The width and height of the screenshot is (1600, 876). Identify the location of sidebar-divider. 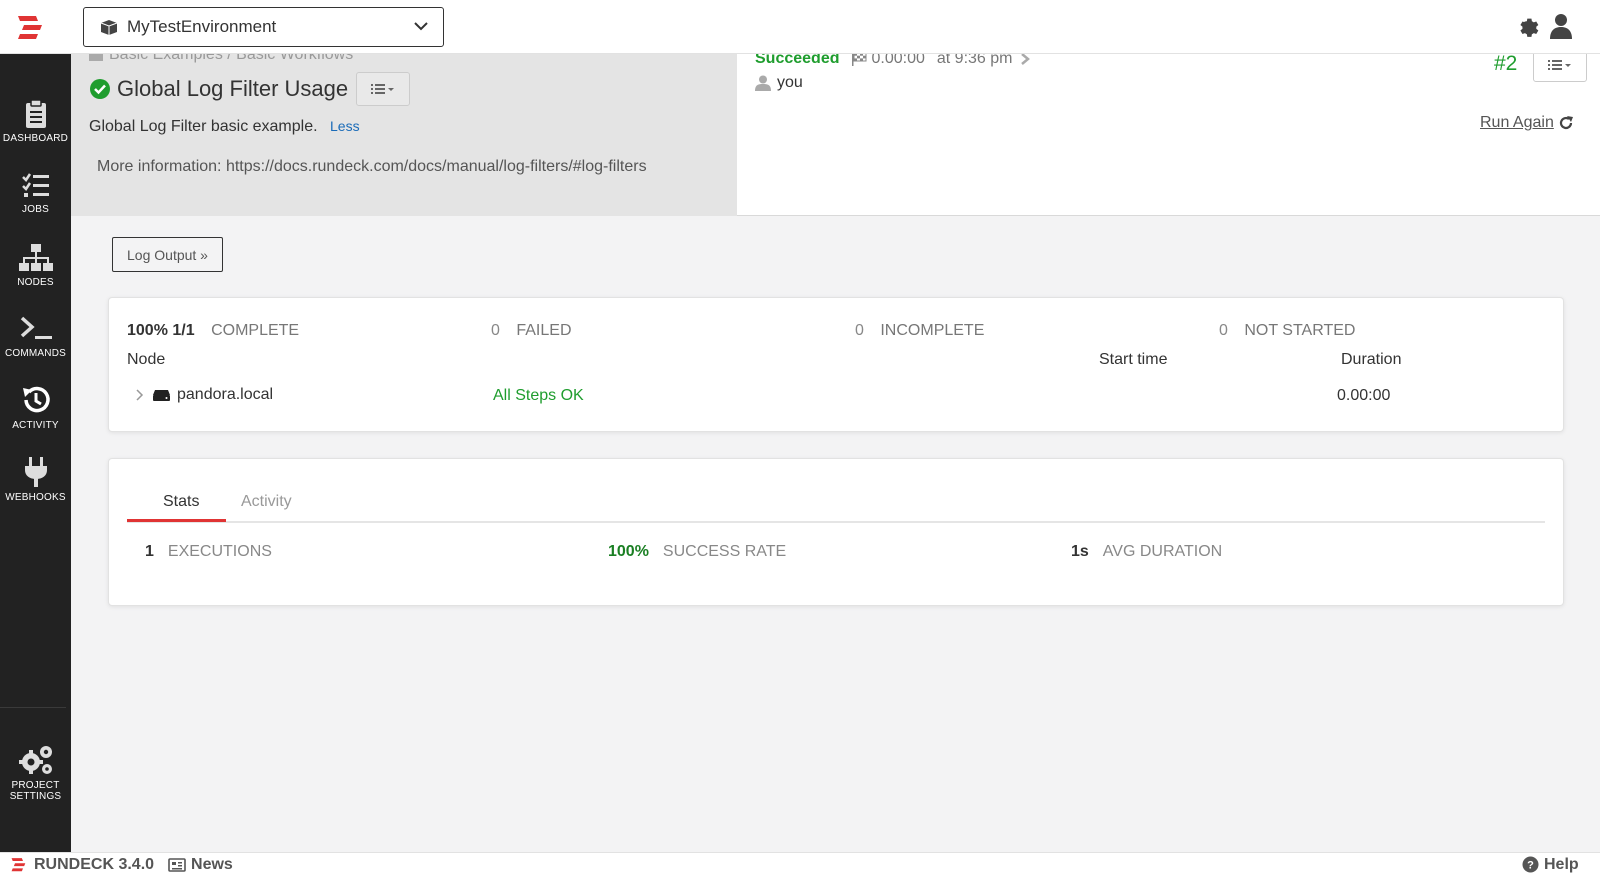
(33, 707).